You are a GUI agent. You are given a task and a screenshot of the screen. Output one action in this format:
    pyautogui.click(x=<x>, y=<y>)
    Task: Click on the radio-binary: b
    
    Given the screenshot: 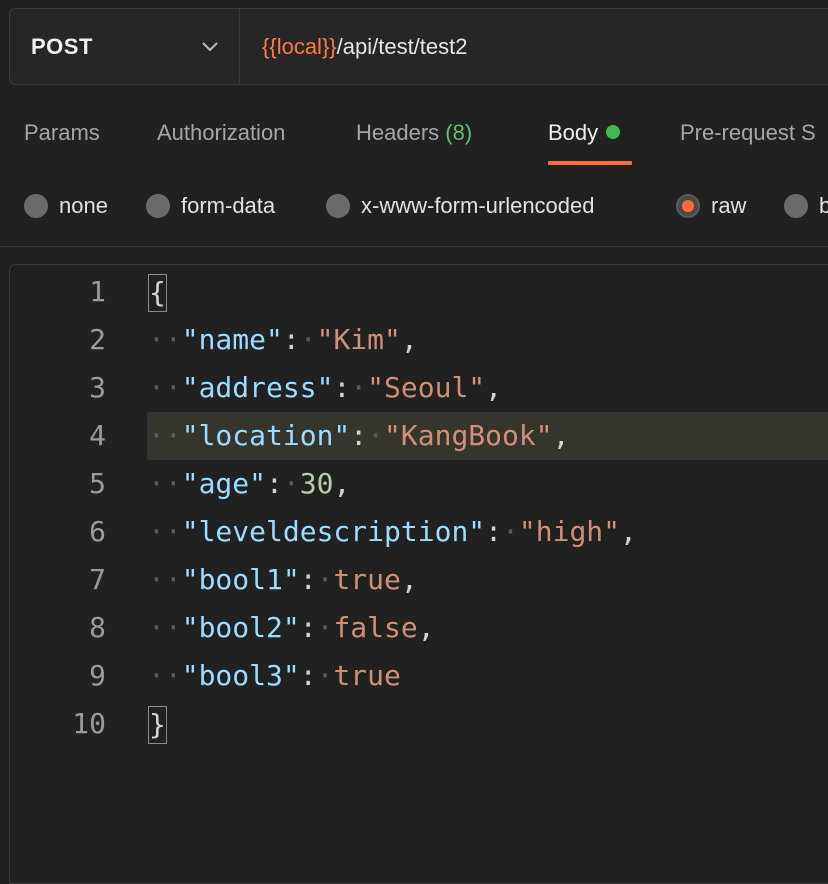 What is the action you would take?
    pyautogui.click(x=806, y=206)
    